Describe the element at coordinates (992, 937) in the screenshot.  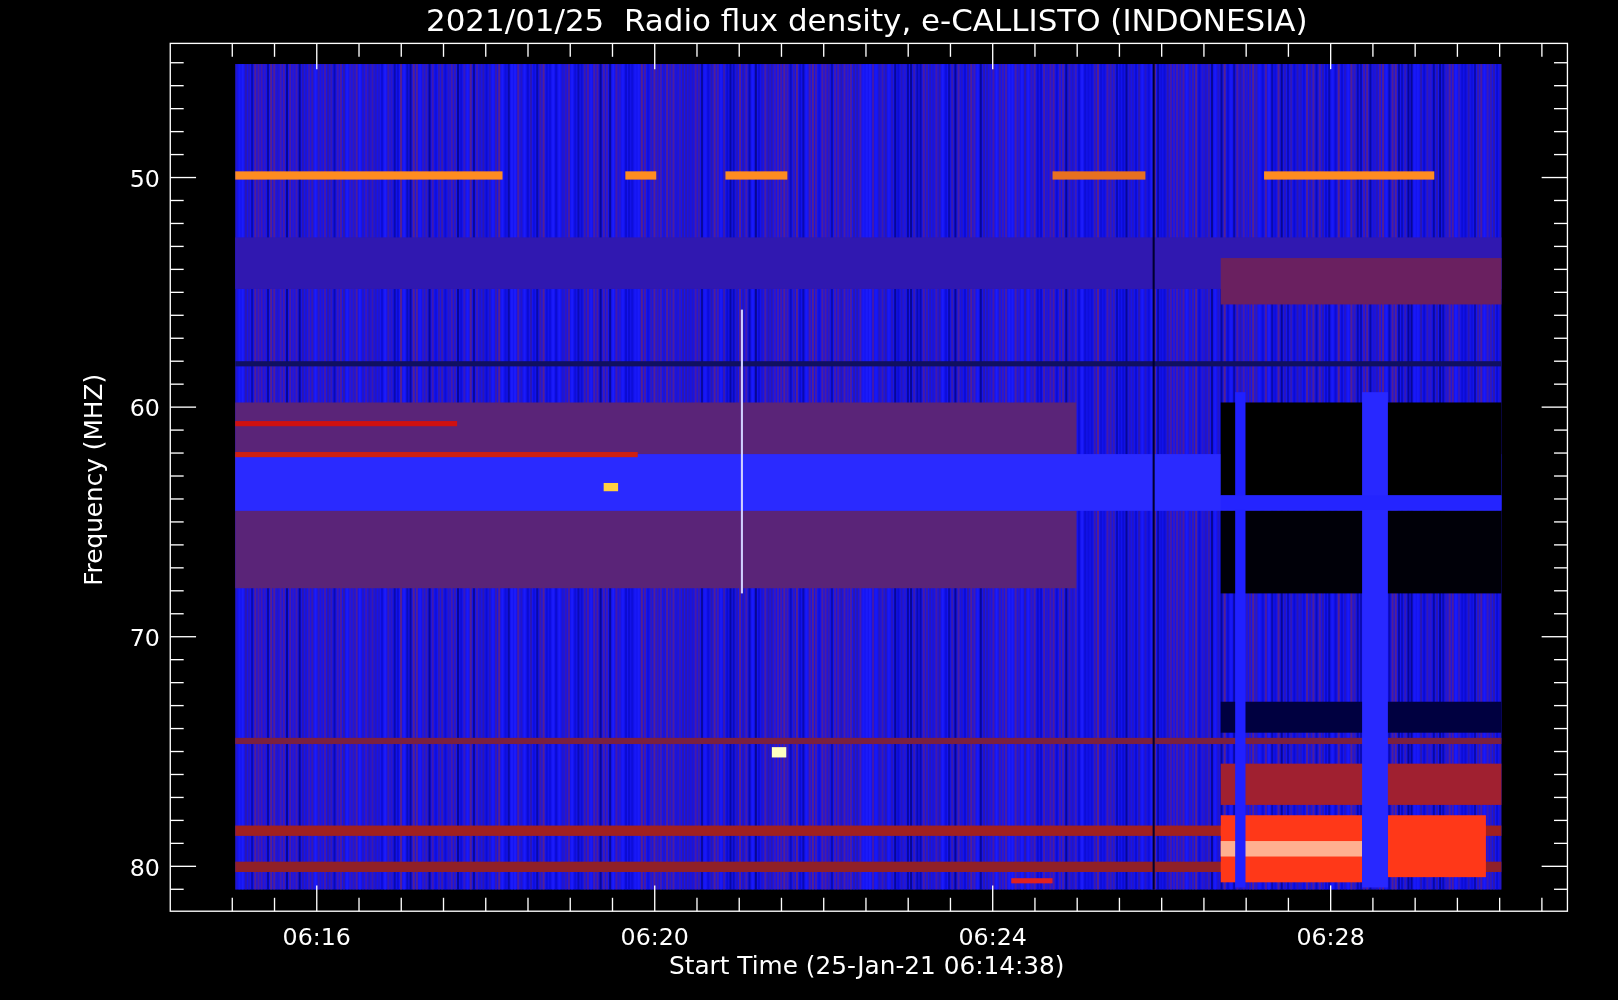
I see `tick-label: 06:24` at that location.